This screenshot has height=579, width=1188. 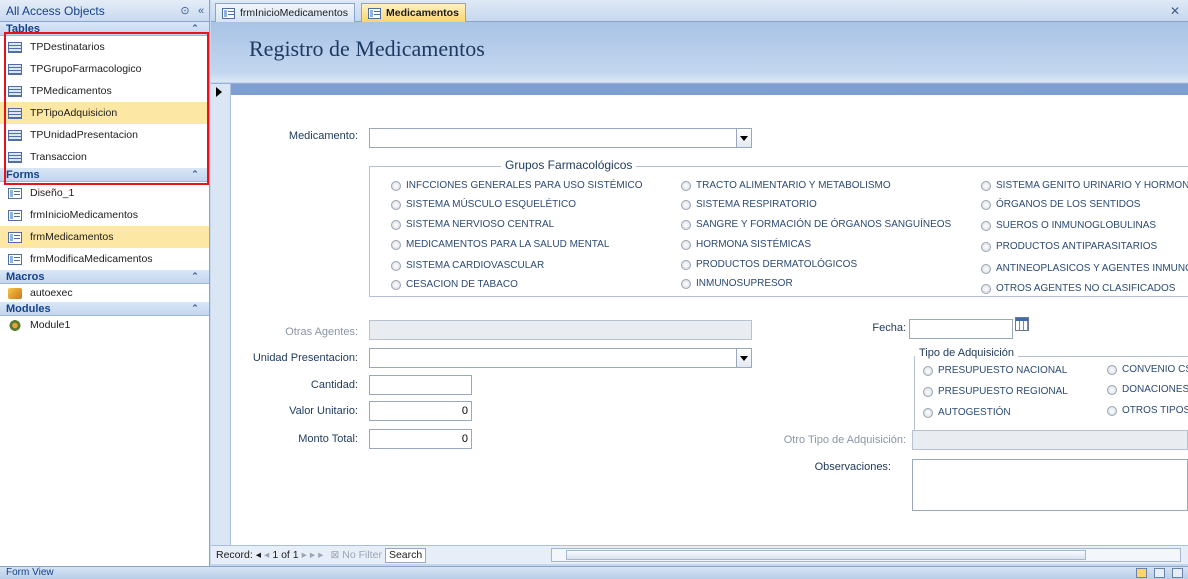 I want to click on option-grupo: SISTEMA CARDIOVASCULAR, so click(x=467, y=265).